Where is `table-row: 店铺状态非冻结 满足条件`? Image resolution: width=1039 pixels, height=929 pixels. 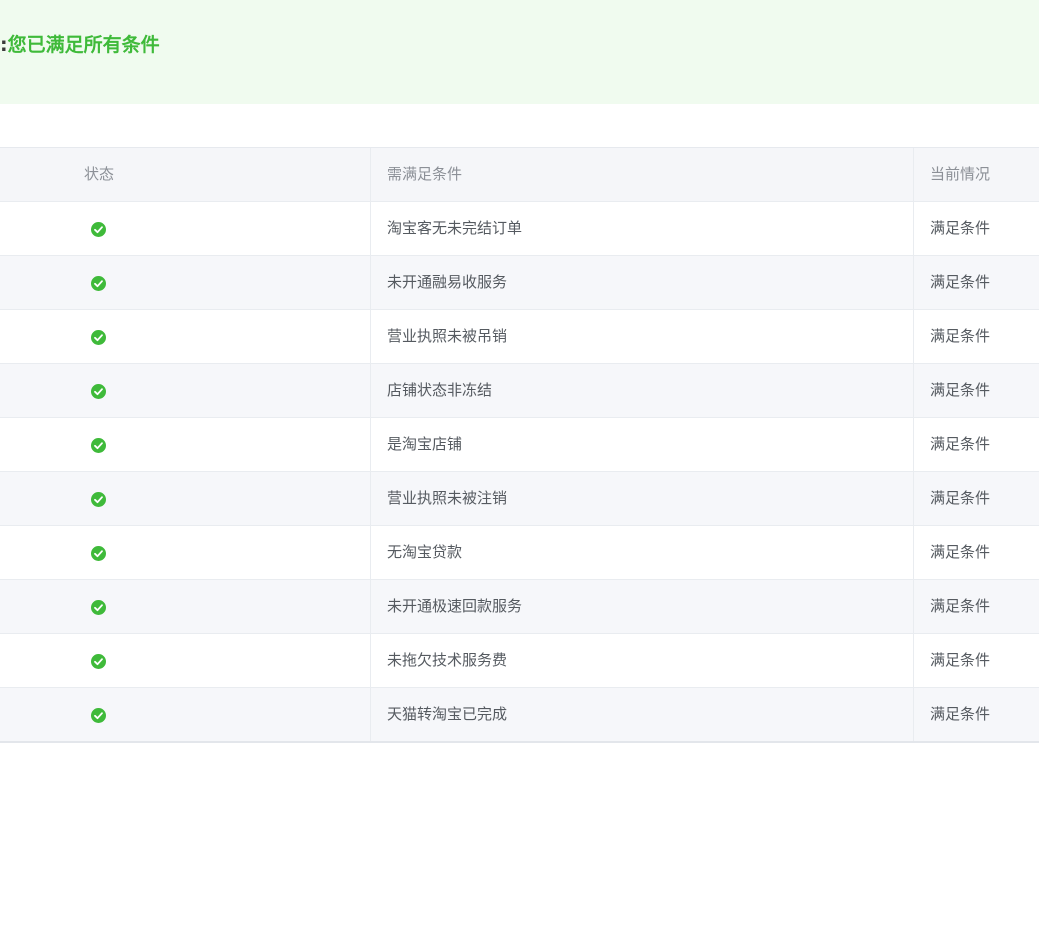
table-row: 店铺状态非冻结 满足条件 is located at coordinates (519, 391).